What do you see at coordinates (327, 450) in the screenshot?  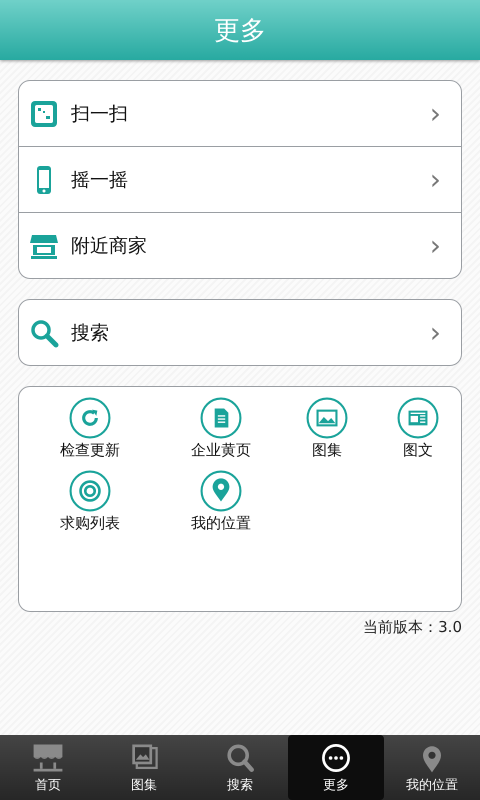 I see `tool-label: 图集` at bounding box center [327, 450].